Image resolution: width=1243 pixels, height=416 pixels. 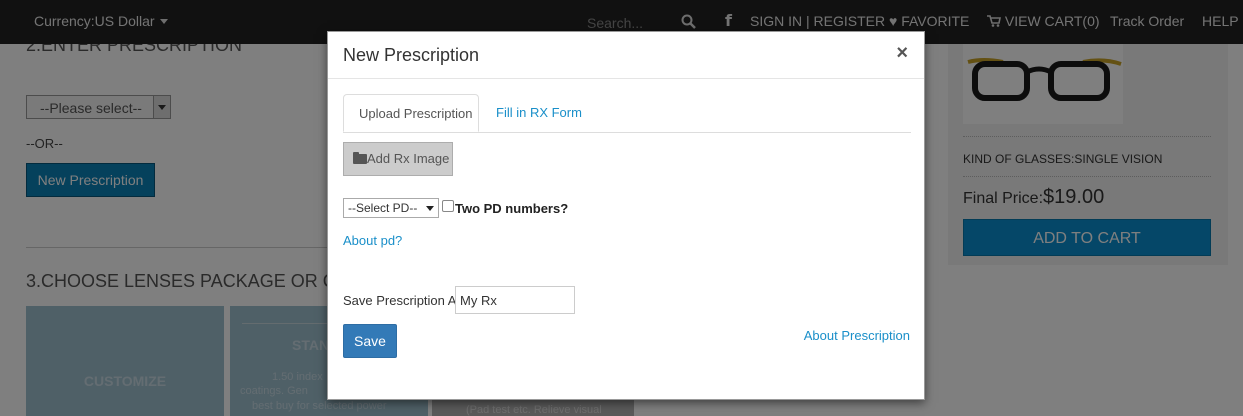 I want to click on tab-upload-prescription: Upload Prescription, so click(x=411, y=113).